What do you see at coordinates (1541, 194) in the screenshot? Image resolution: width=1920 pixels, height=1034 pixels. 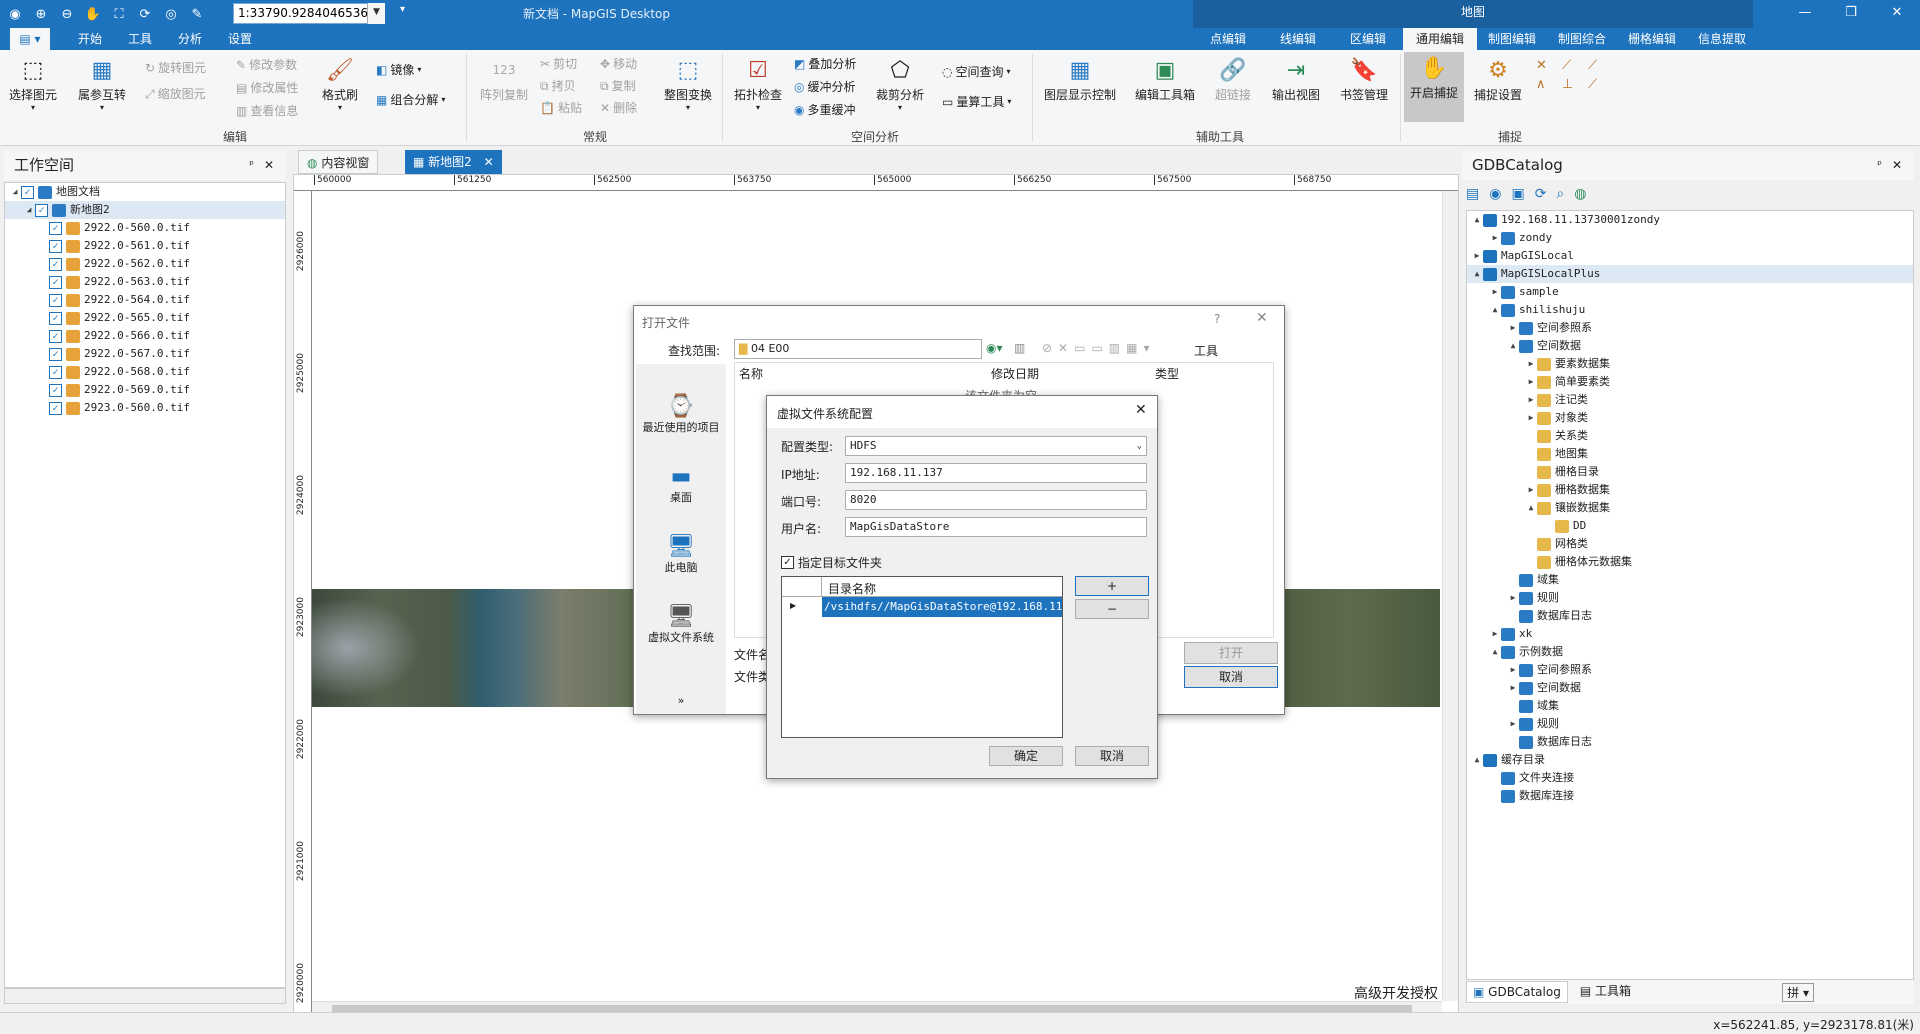 I see `gdb-refresh-icon: ⟳` at bounding box center [1541, 194].